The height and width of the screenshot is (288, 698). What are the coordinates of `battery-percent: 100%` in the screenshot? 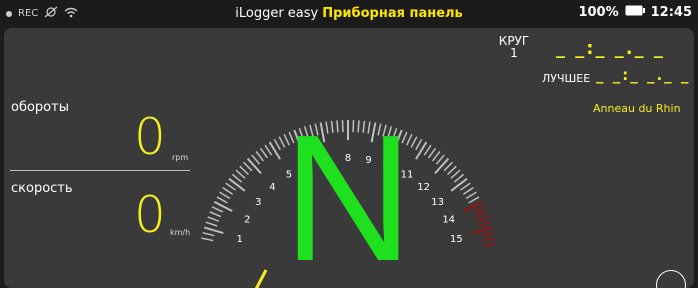 It's located at (598, 12).